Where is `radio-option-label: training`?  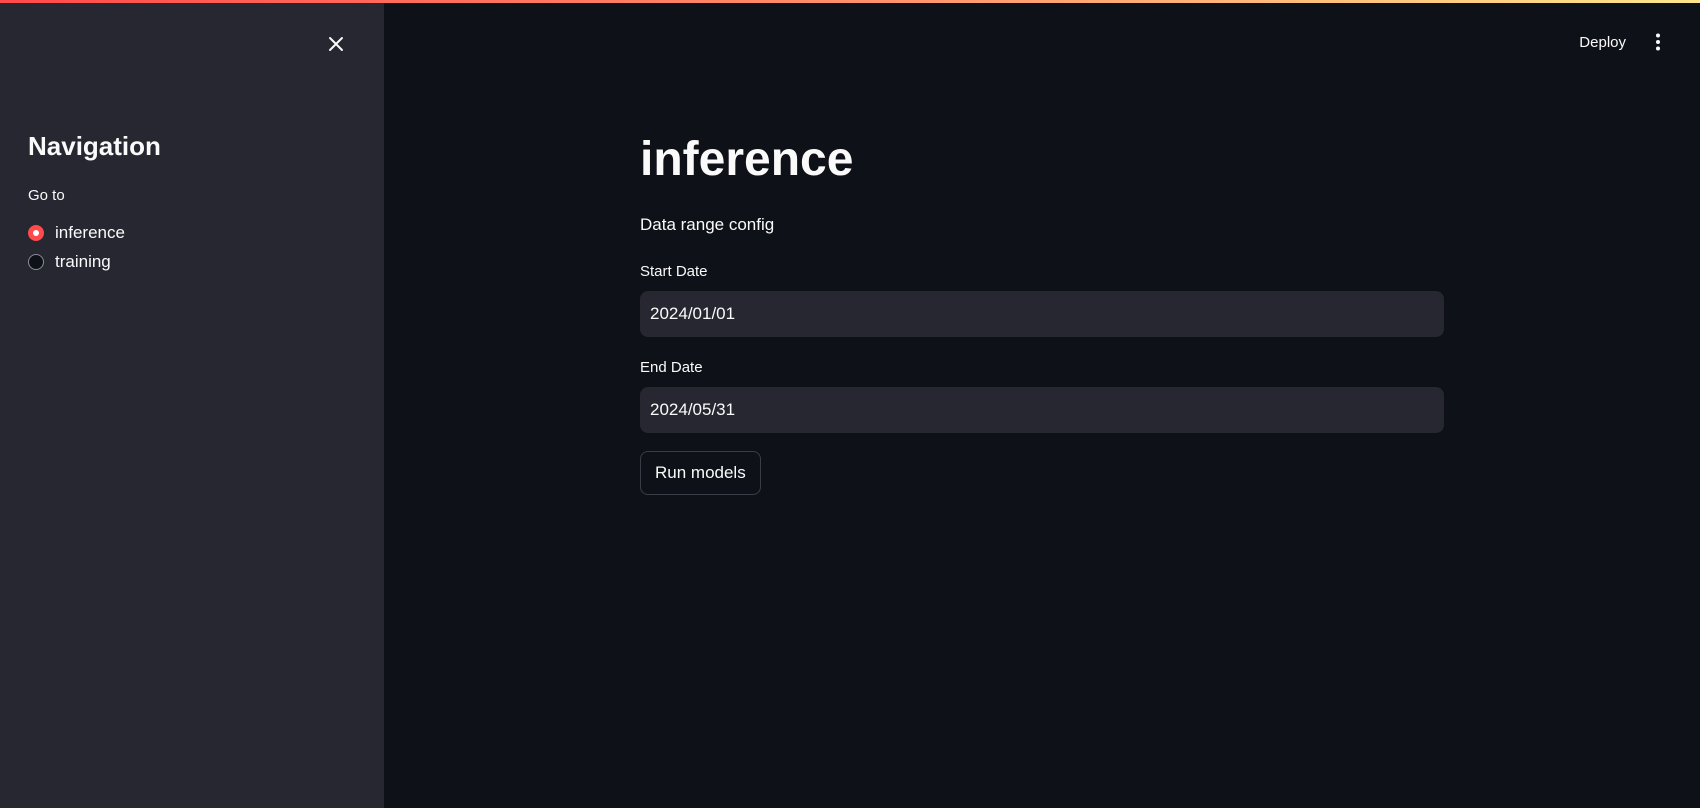
radio-option-label: training is located at coordinates (83, 261).